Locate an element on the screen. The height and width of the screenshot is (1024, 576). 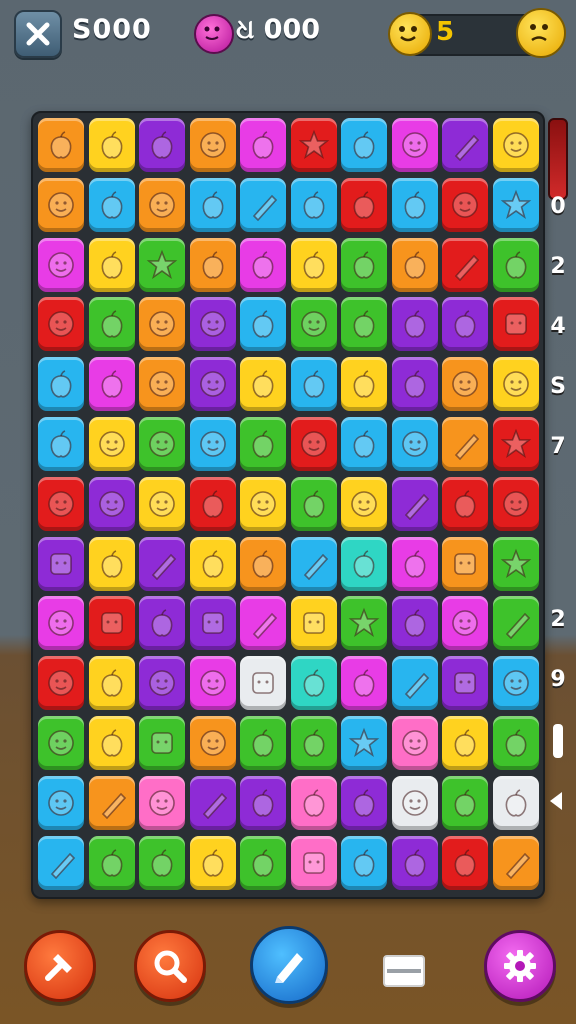
sad-face-icon is located at coordinates (541, 33).